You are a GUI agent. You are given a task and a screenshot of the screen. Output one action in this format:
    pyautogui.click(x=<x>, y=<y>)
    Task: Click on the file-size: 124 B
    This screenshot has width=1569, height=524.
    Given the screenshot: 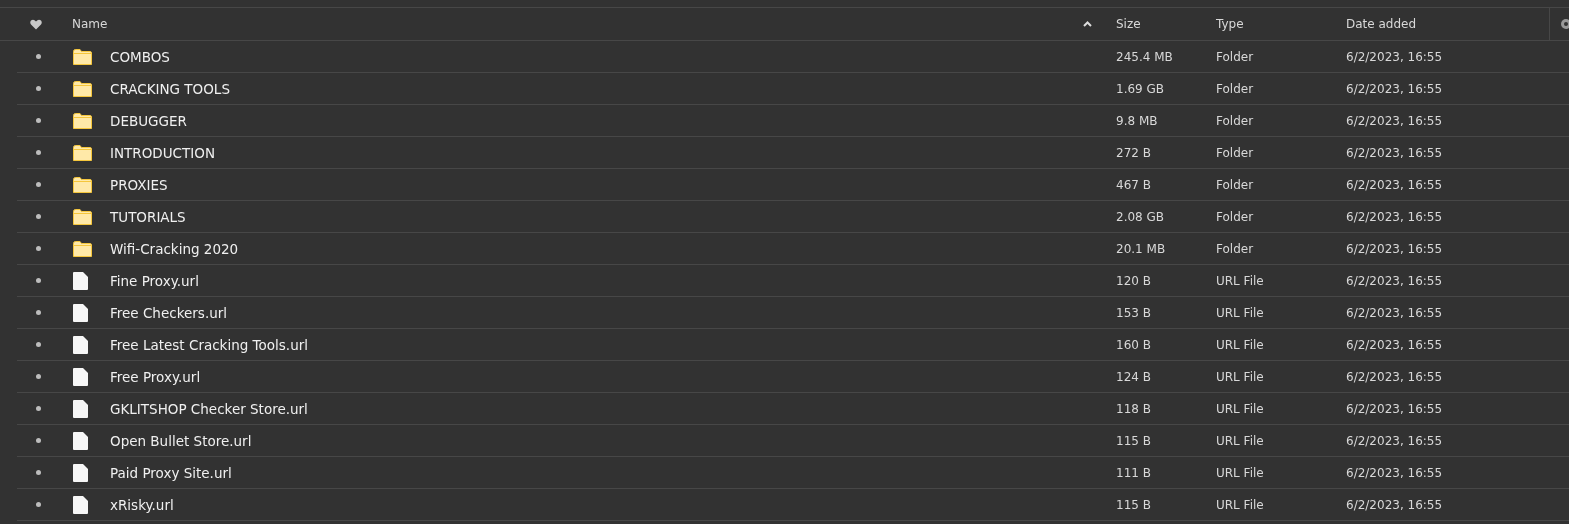 What is the action you would take?
    pyautogui.click(x=1134, y=376)
    